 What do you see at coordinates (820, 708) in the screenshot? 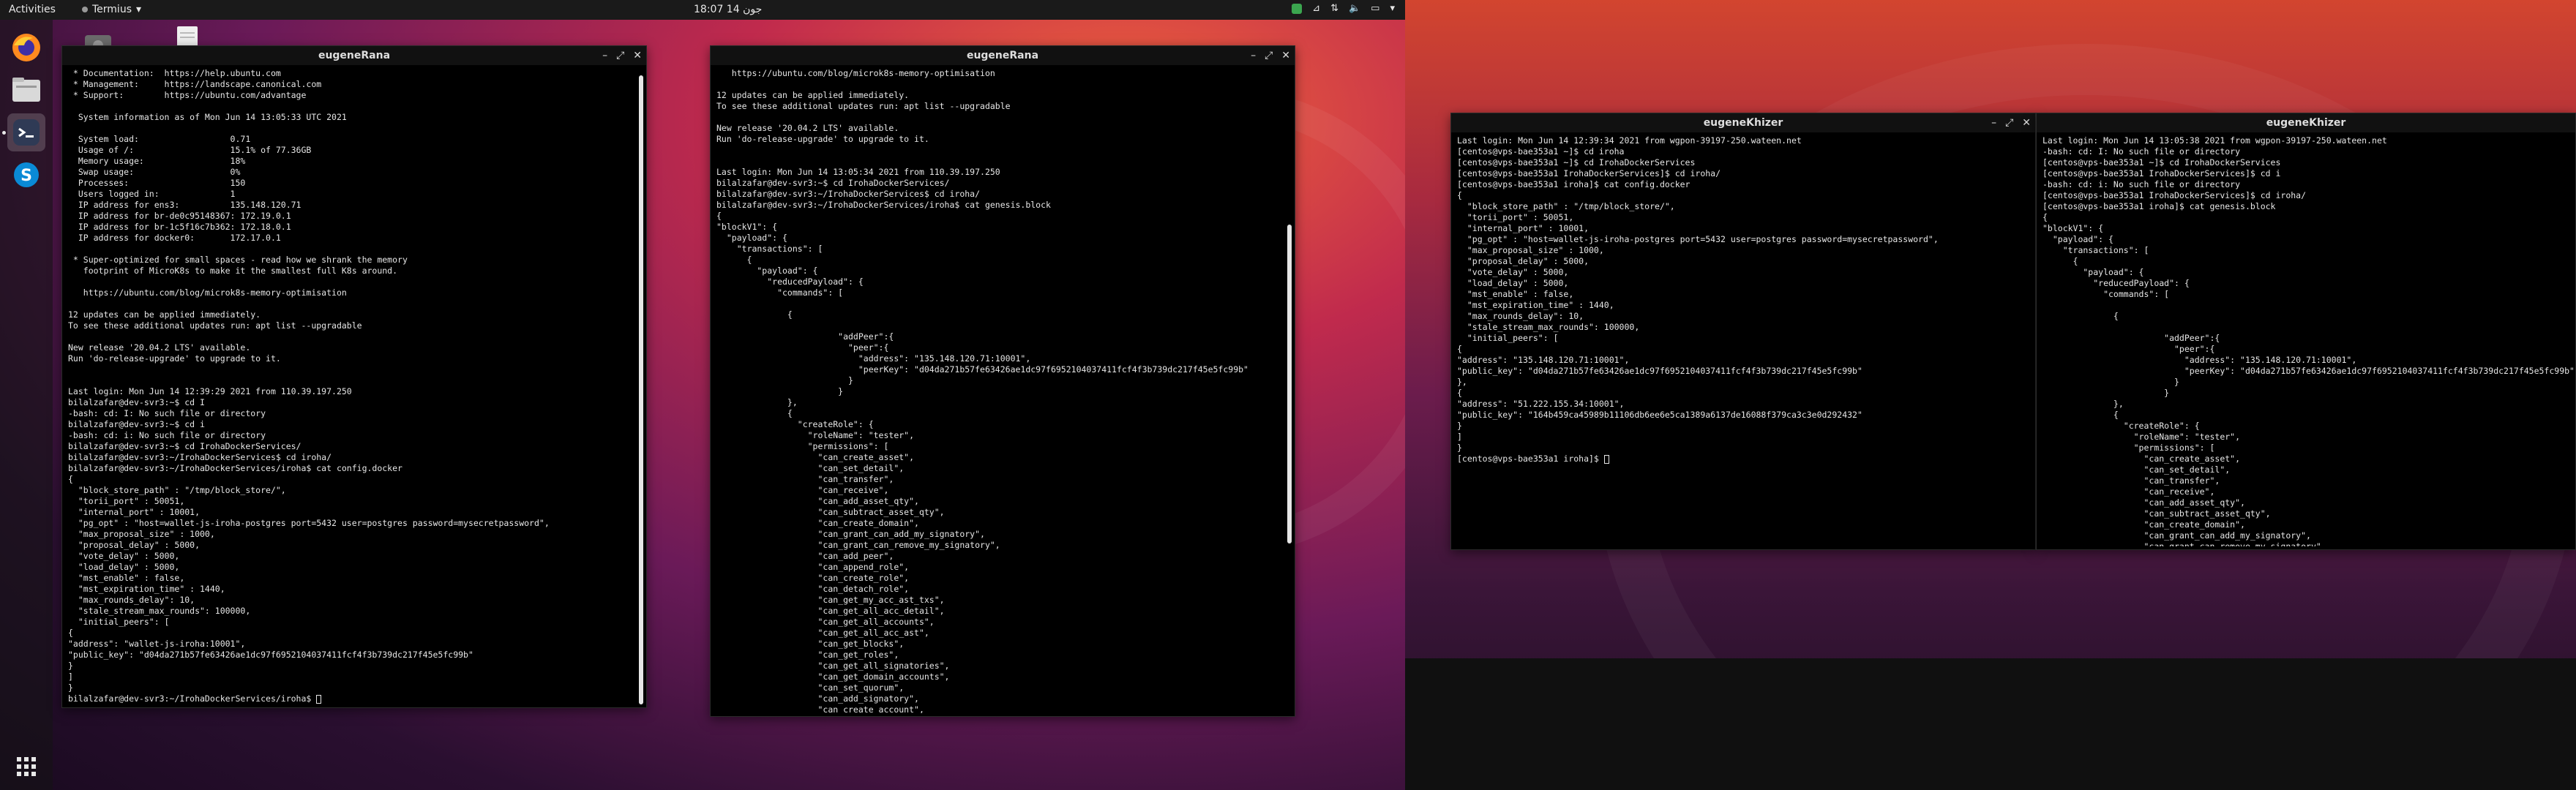
I see `terminal-line: "can_create_account",` at bounding box center [820, 708].